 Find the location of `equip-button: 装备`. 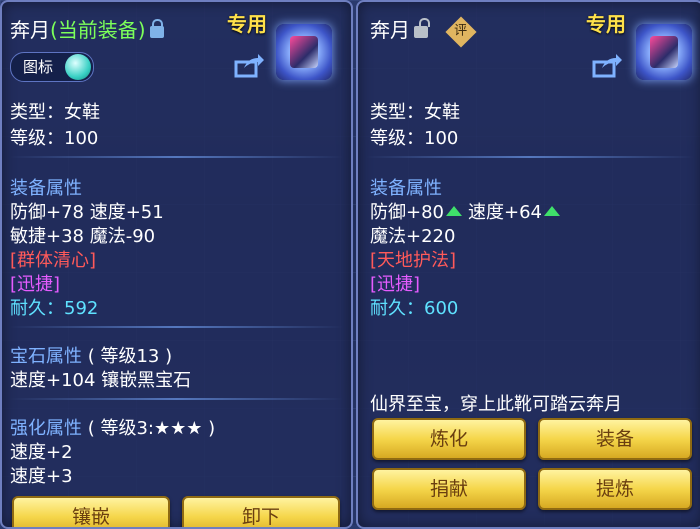

equip-button: 装备 is located at coordinates (615, 439).